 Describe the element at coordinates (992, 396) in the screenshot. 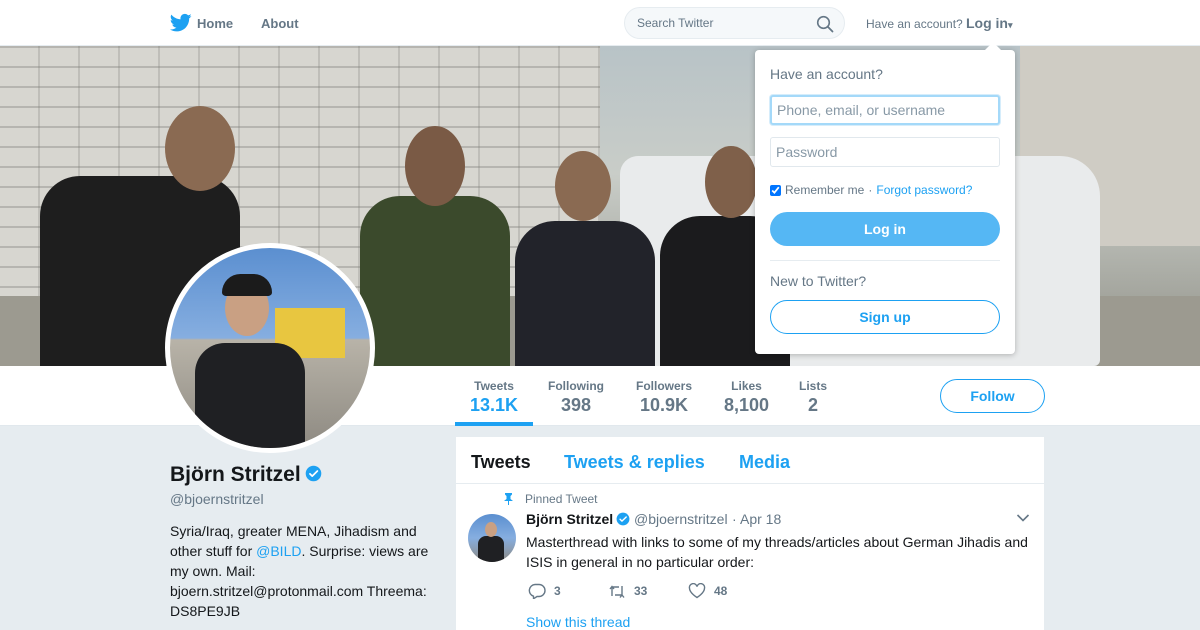

I see `follow-button: Follow` at that location.